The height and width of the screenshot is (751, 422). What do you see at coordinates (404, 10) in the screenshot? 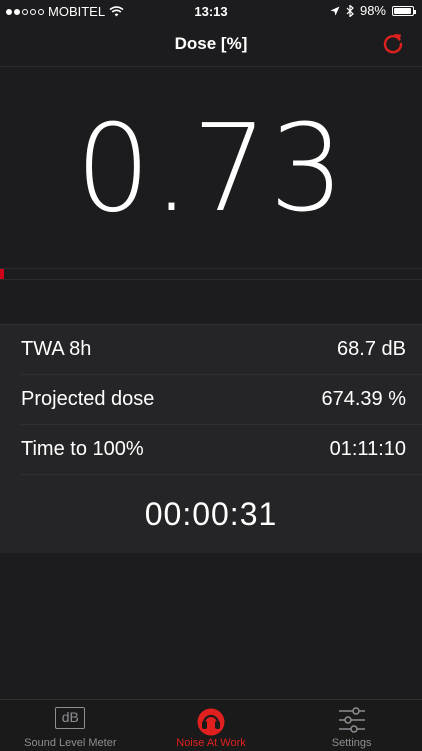
I see `battery-icon` at bounding box center [404, 10].